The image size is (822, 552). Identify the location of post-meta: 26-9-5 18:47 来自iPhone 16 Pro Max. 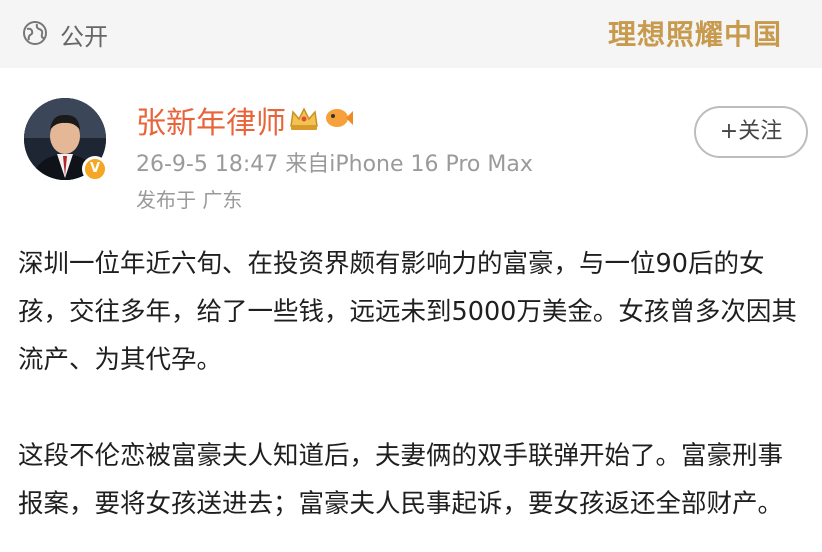
(334, 164).